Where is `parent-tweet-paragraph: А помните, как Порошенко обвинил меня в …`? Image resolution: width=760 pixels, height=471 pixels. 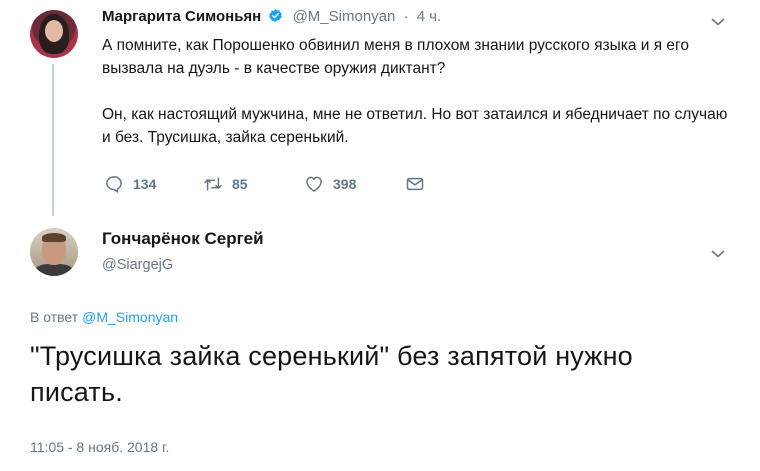 parent-tweet-paragraph: А помните, как Порошенко обвинил меня в … is located at coordinates (395, 57).